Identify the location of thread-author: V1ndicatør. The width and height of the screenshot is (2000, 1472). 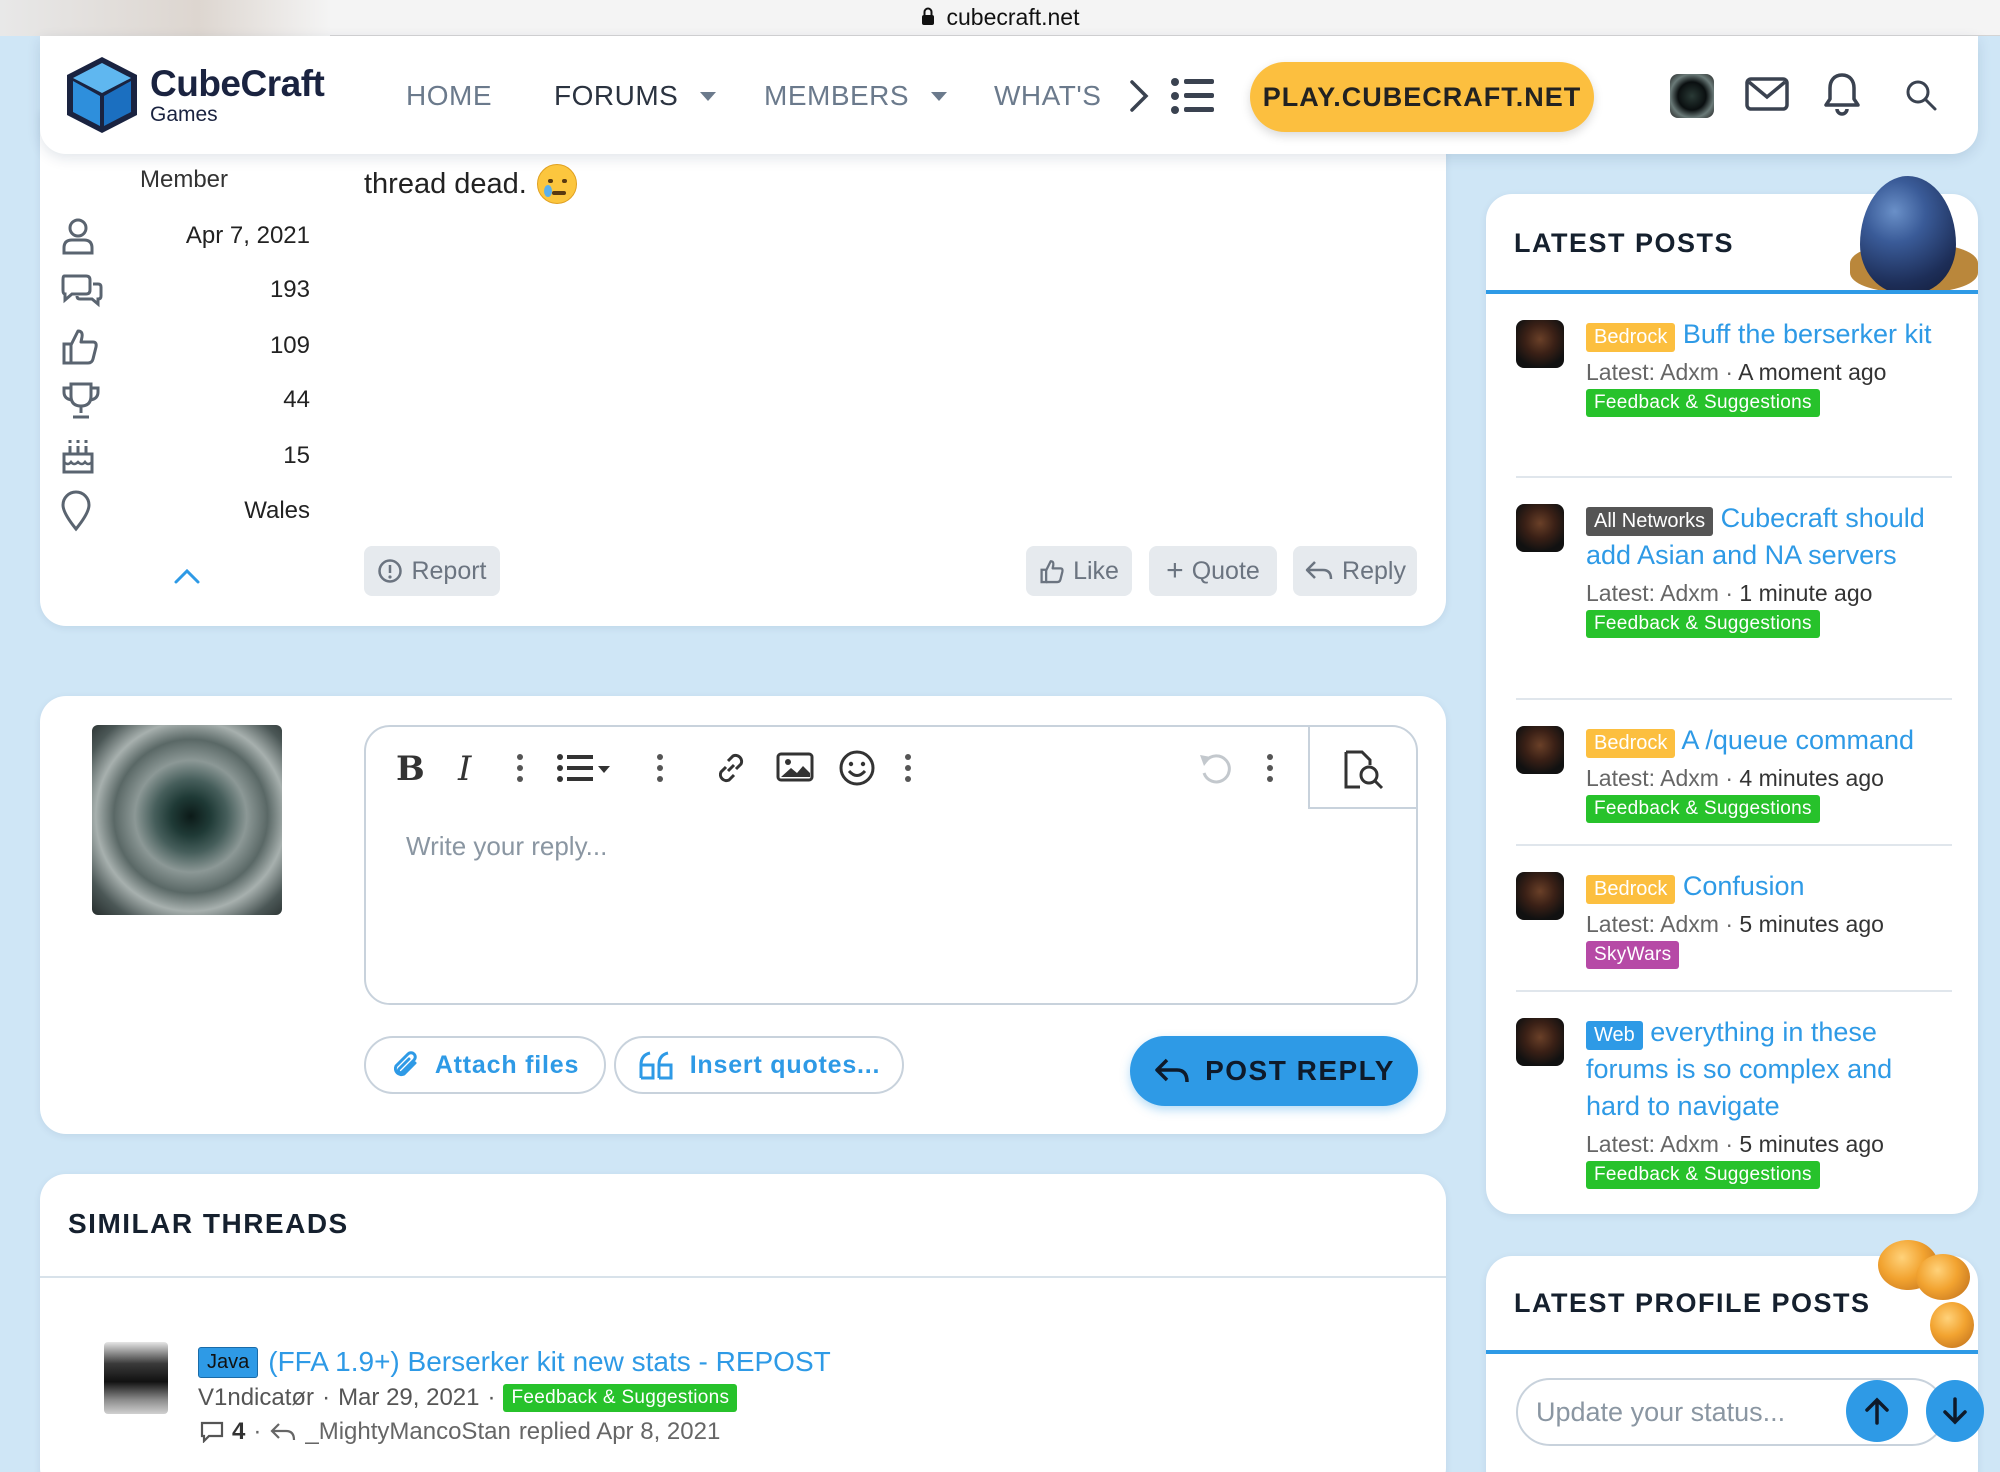
(256, 1398).